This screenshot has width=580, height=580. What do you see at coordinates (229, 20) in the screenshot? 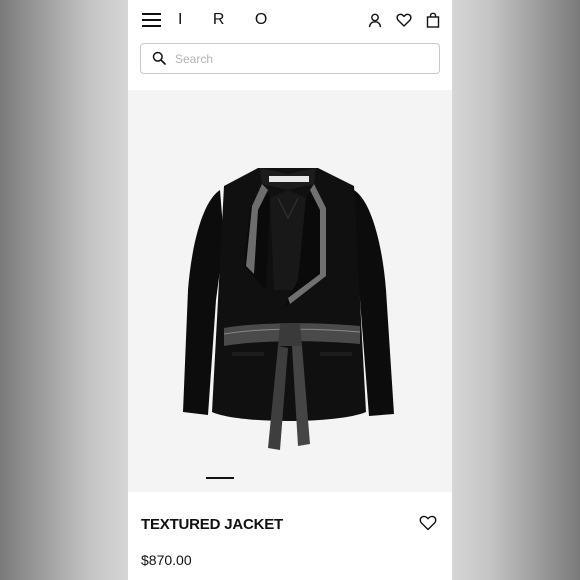
I see `brand-logo: I R O` at bounding box center [229, 20].